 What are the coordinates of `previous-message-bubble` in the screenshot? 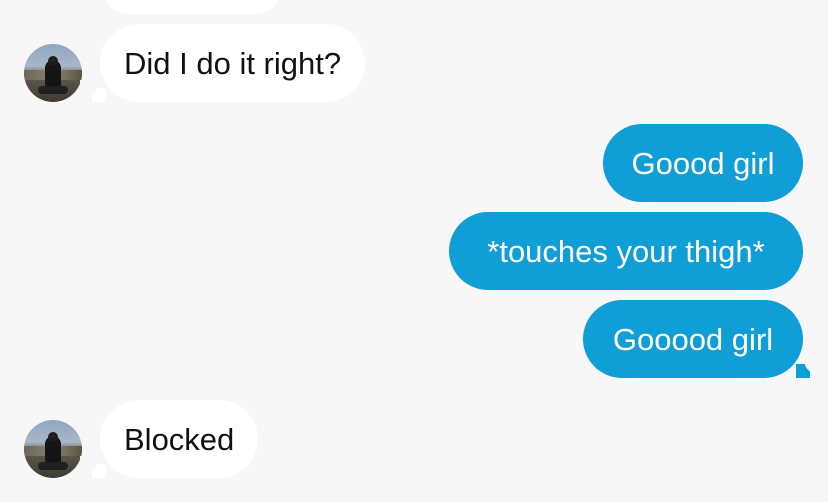 It's located at (192, 7).